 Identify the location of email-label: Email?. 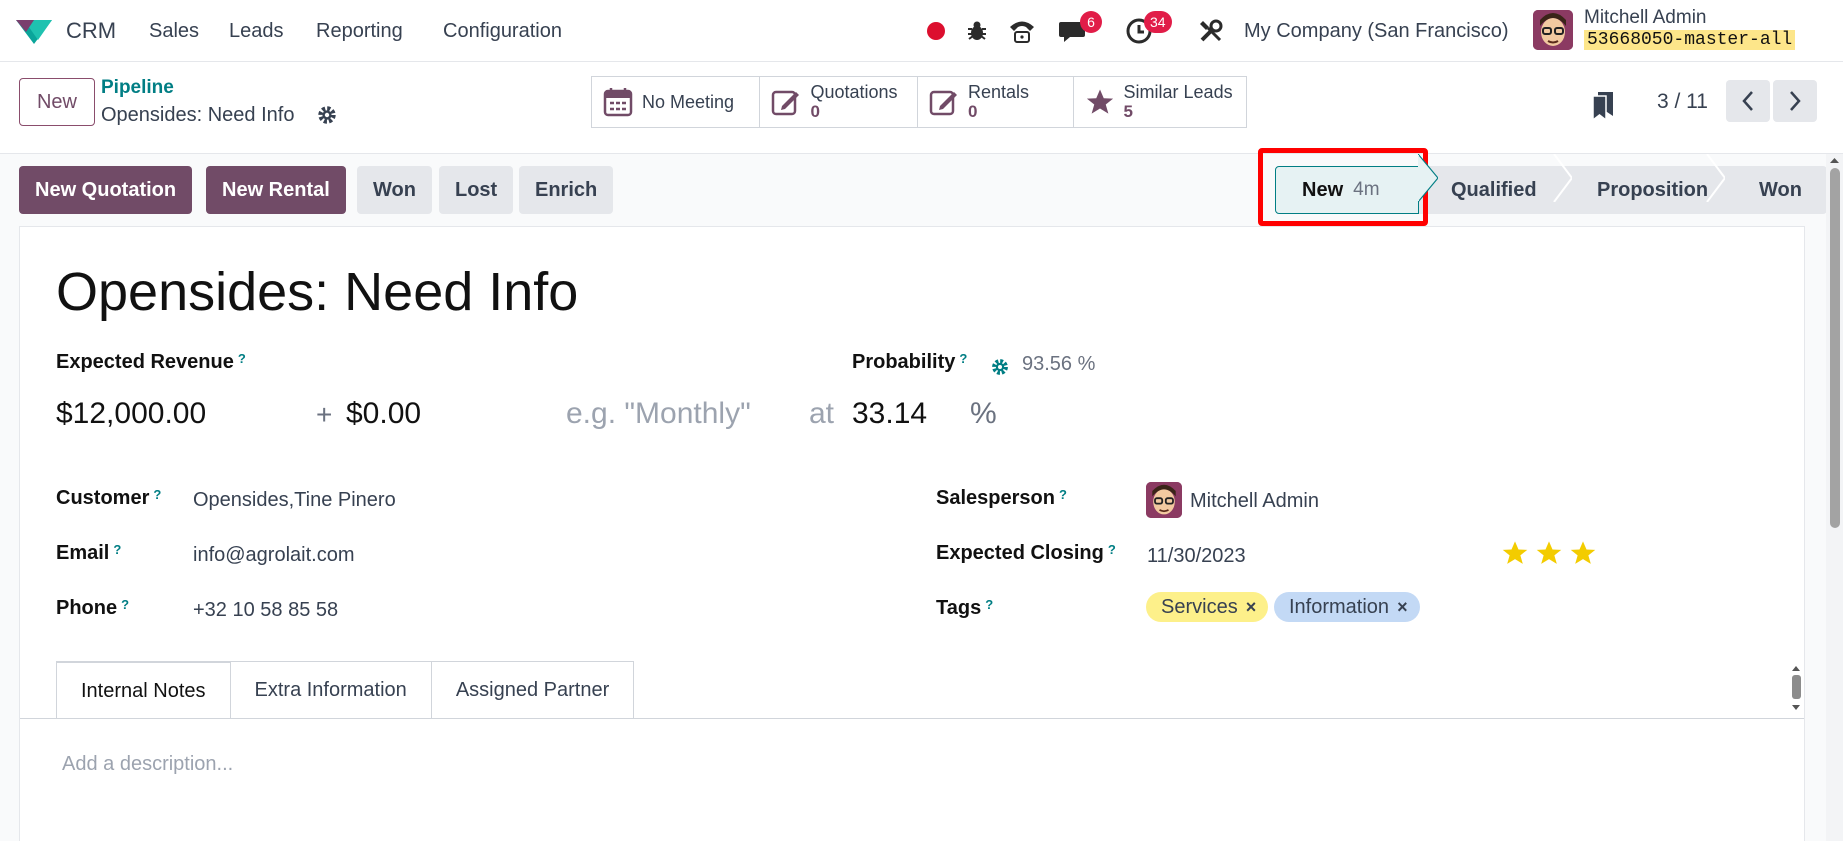
(89, 553).